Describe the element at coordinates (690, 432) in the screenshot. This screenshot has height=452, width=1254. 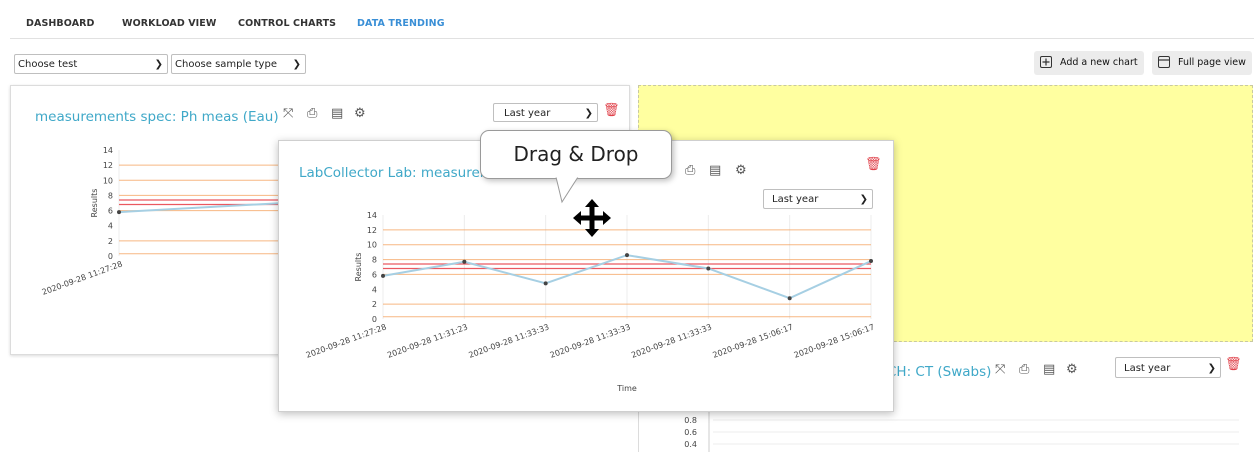
I see `y-tick-label: 0.6` at that location.